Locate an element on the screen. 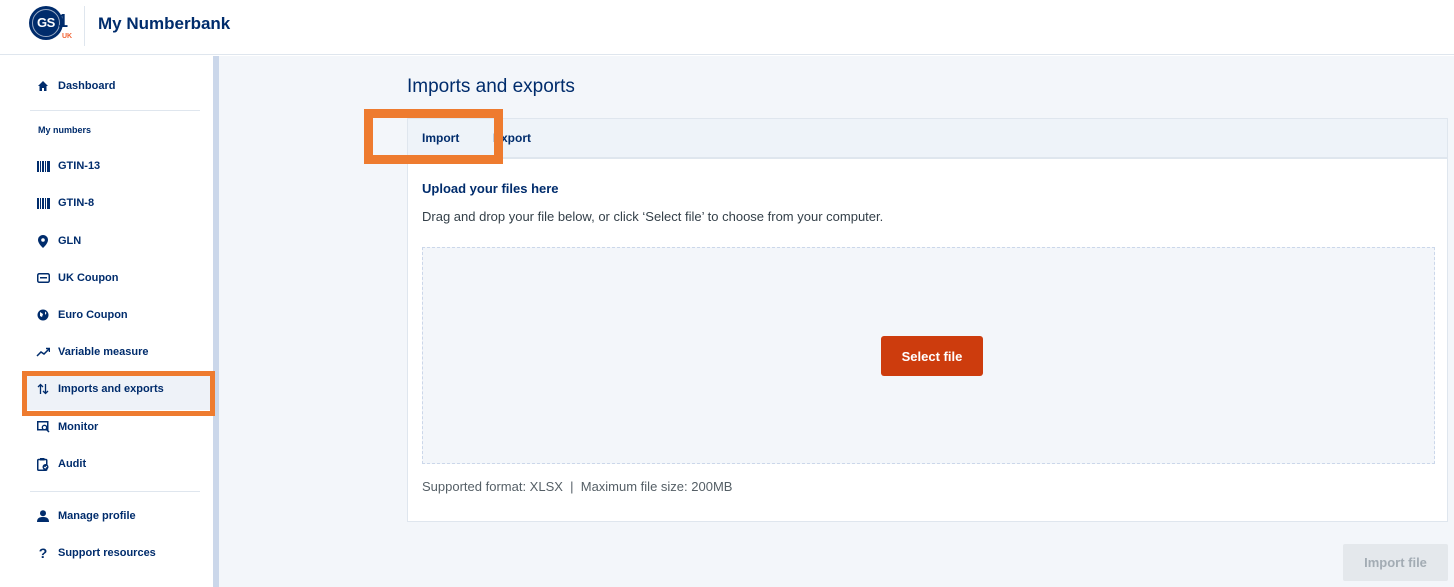 The height and width of the screenshot is (587, 1454). sidebar-item-label: GTIN-8 is located at coordinates (76, 203).